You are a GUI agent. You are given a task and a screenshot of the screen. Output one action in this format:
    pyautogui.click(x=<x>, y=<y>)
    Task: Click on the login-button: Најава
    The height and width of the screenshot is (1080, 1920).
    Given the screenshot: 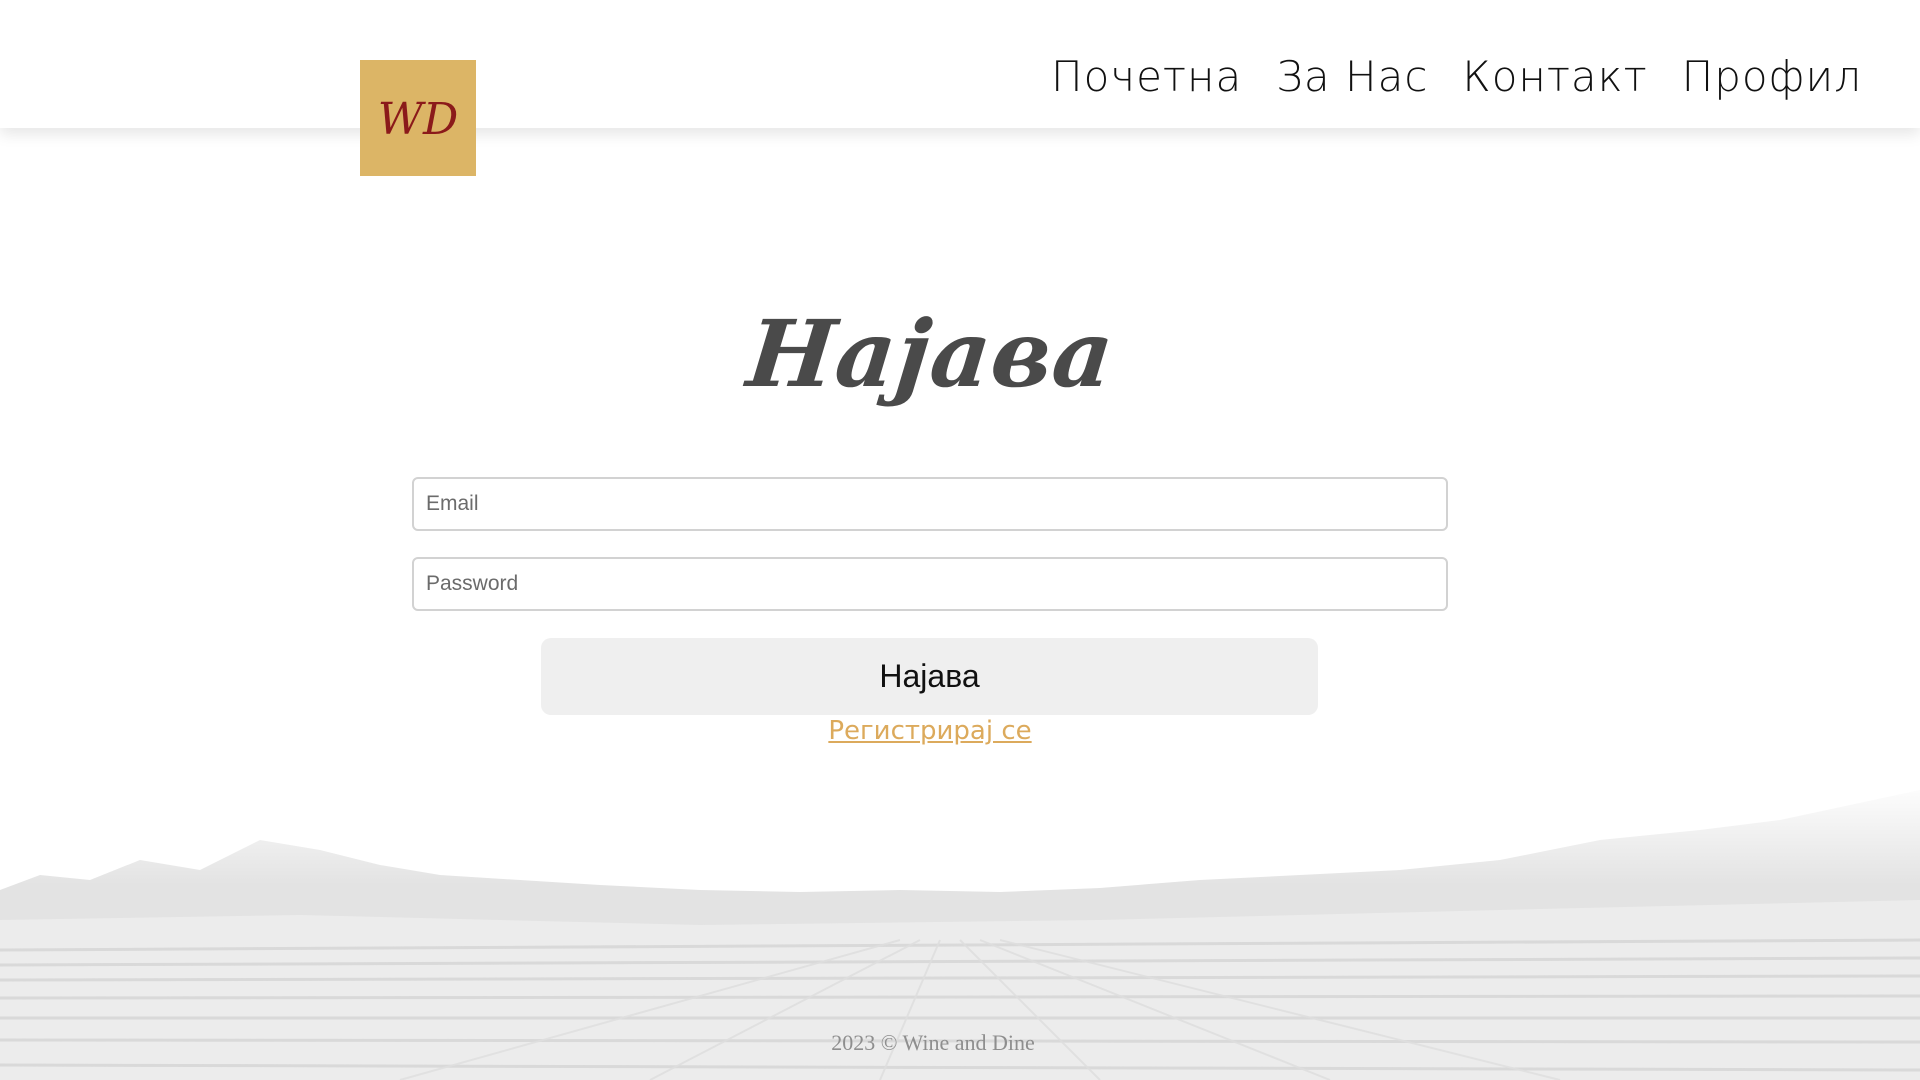 What is the action you would take?
    pyautogui.click(x=929, y=676)
    